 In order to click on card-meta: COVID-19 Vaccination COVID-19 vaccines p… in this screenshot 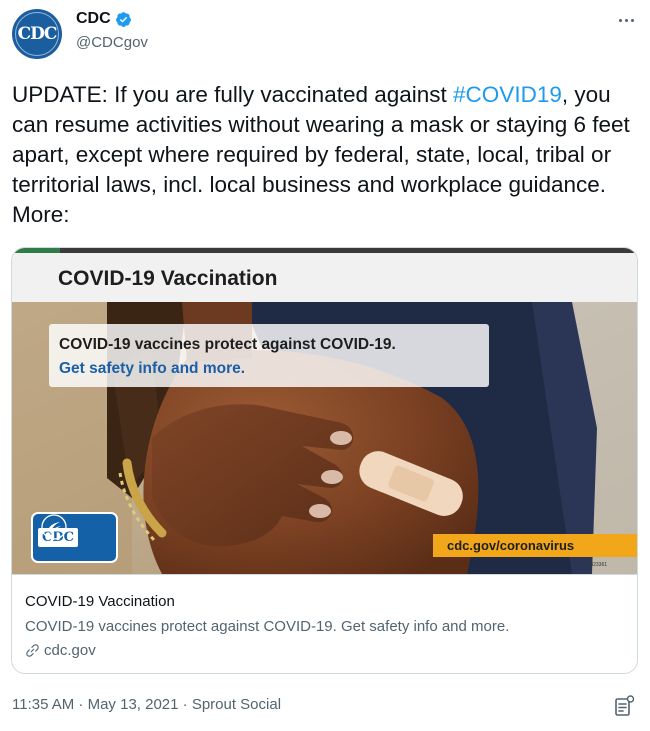, I will do `click(324, 623)`.